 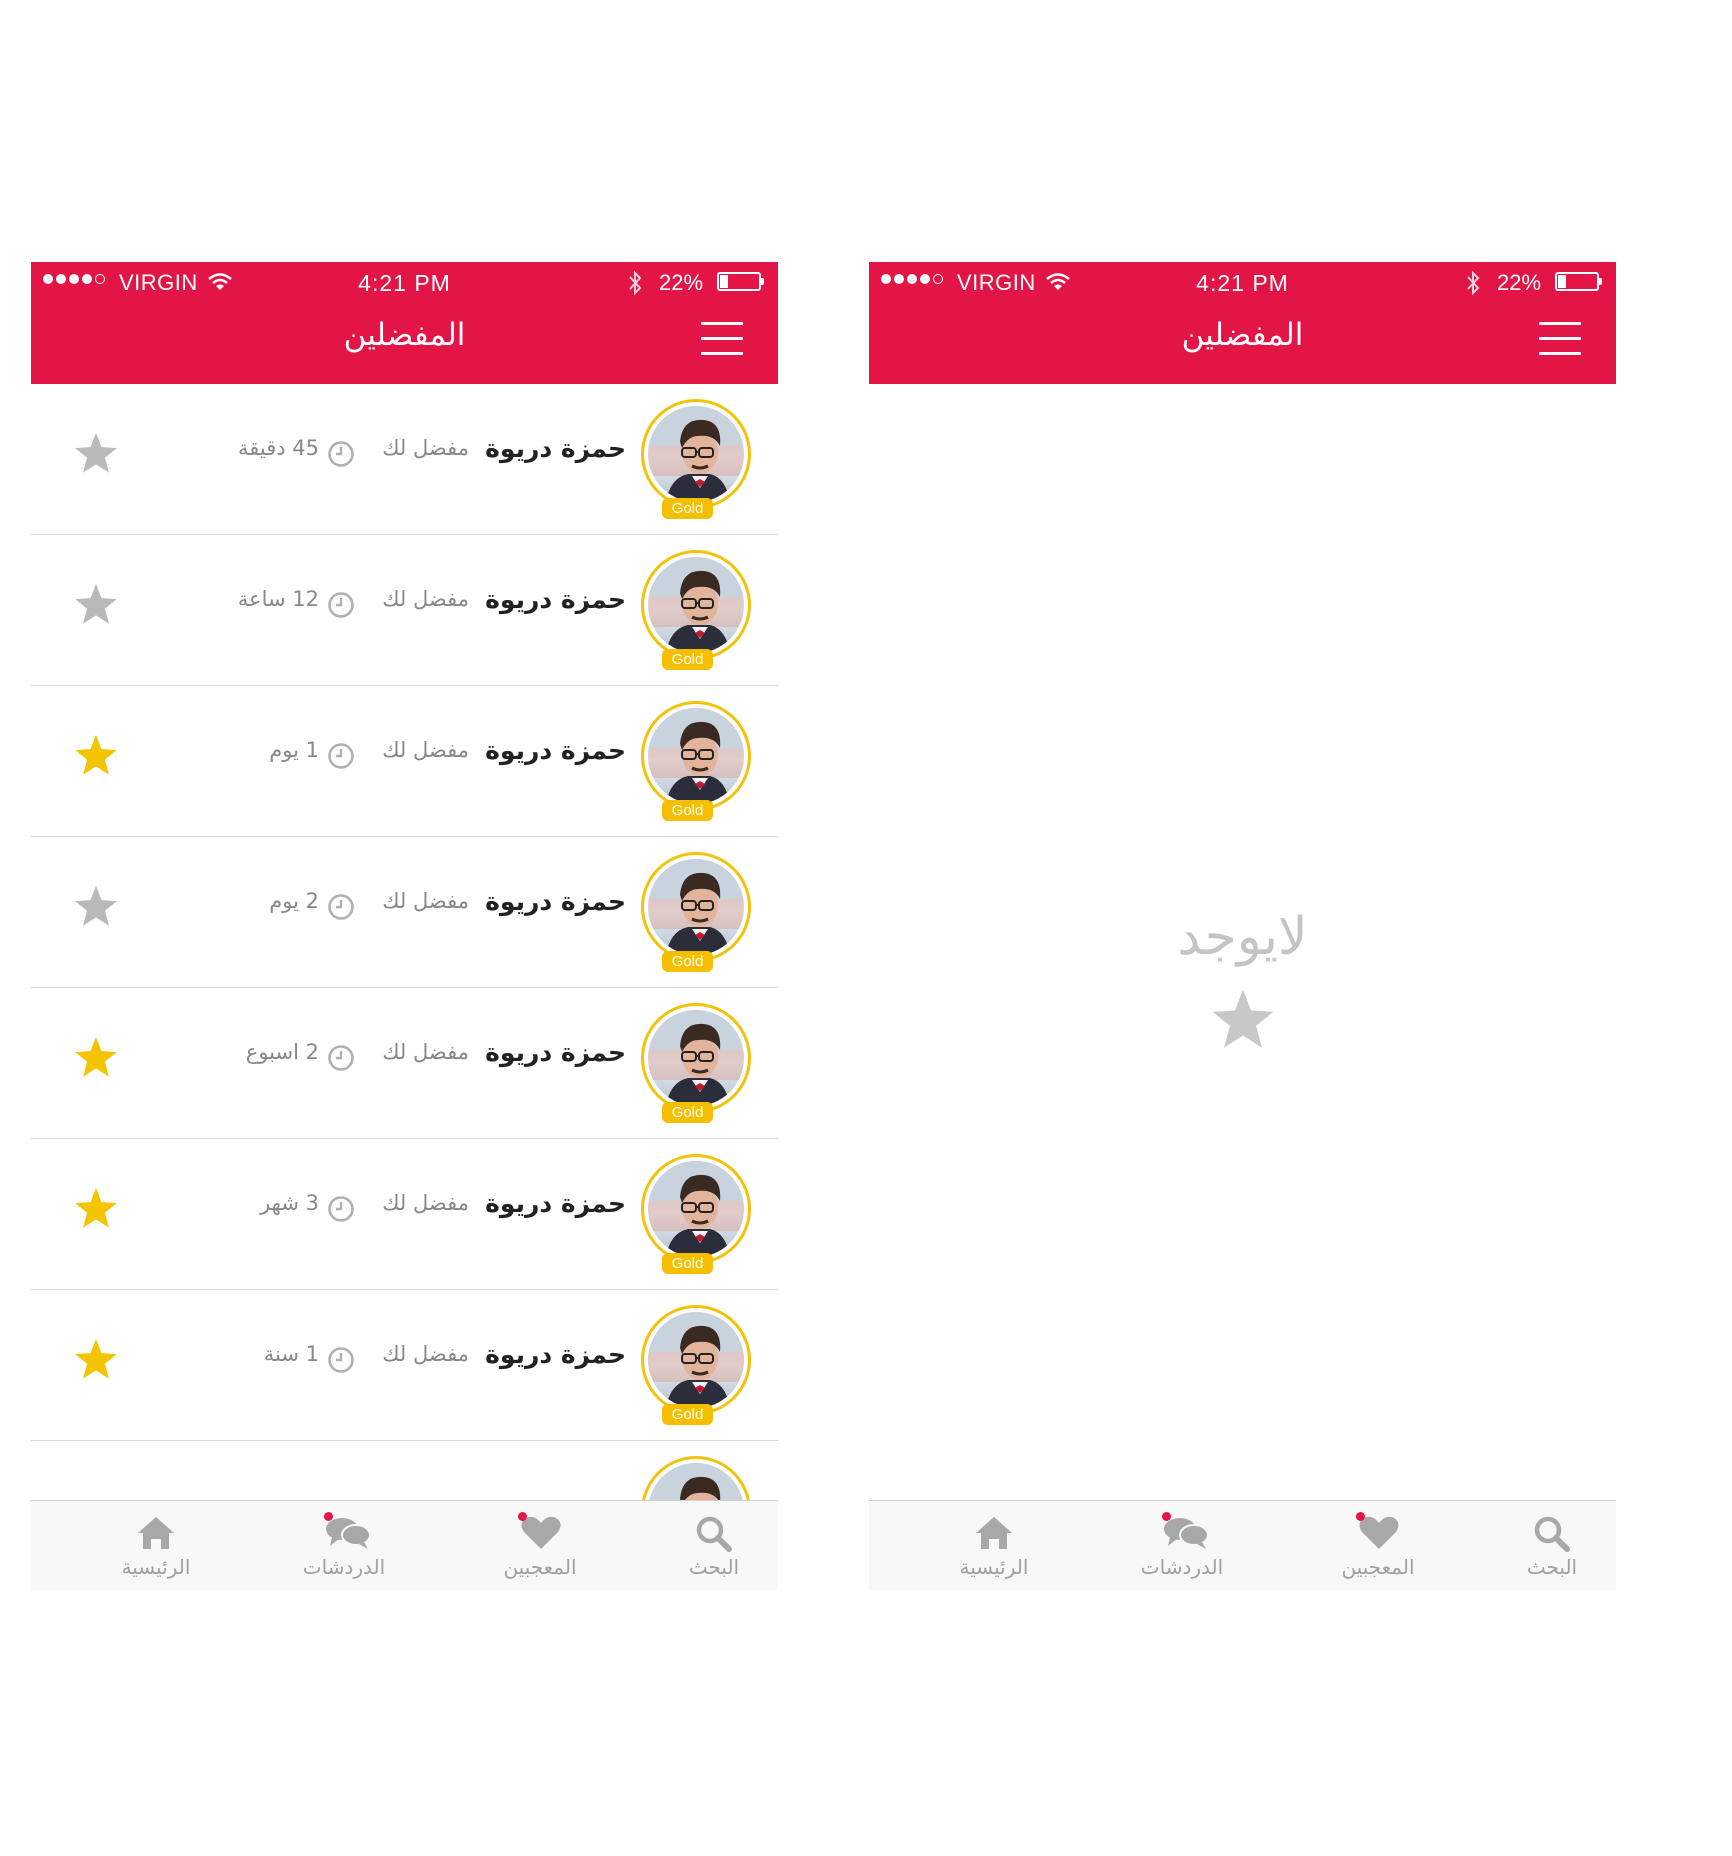 I want to click on favorite-row: Gold حمزة دريوة مفضل لك 1 يوم, so click(x=404, y=761).